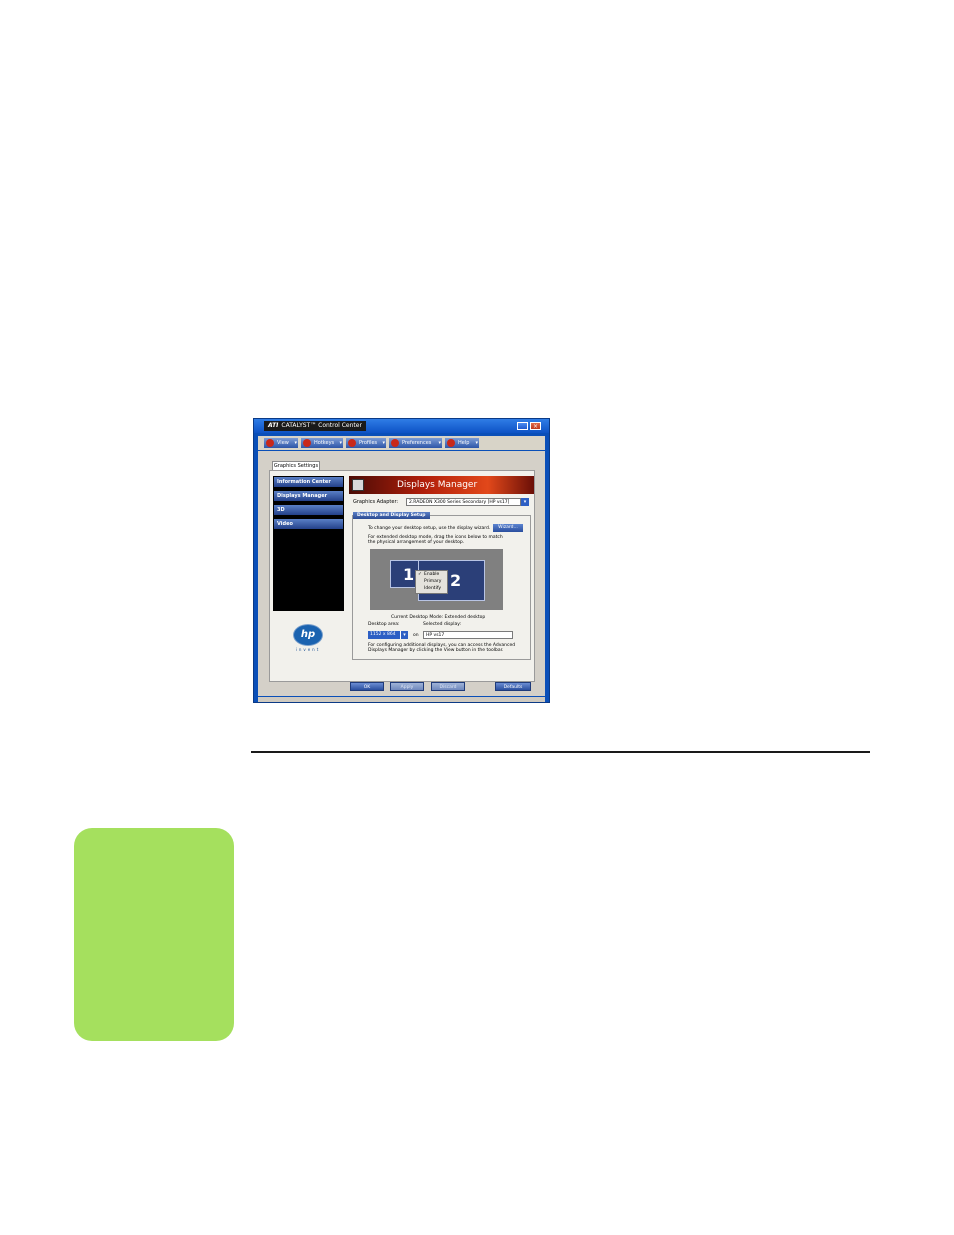  Describe the element at coordinates (352, 443) in the screenshot. I see `profiles-icon` at that location.